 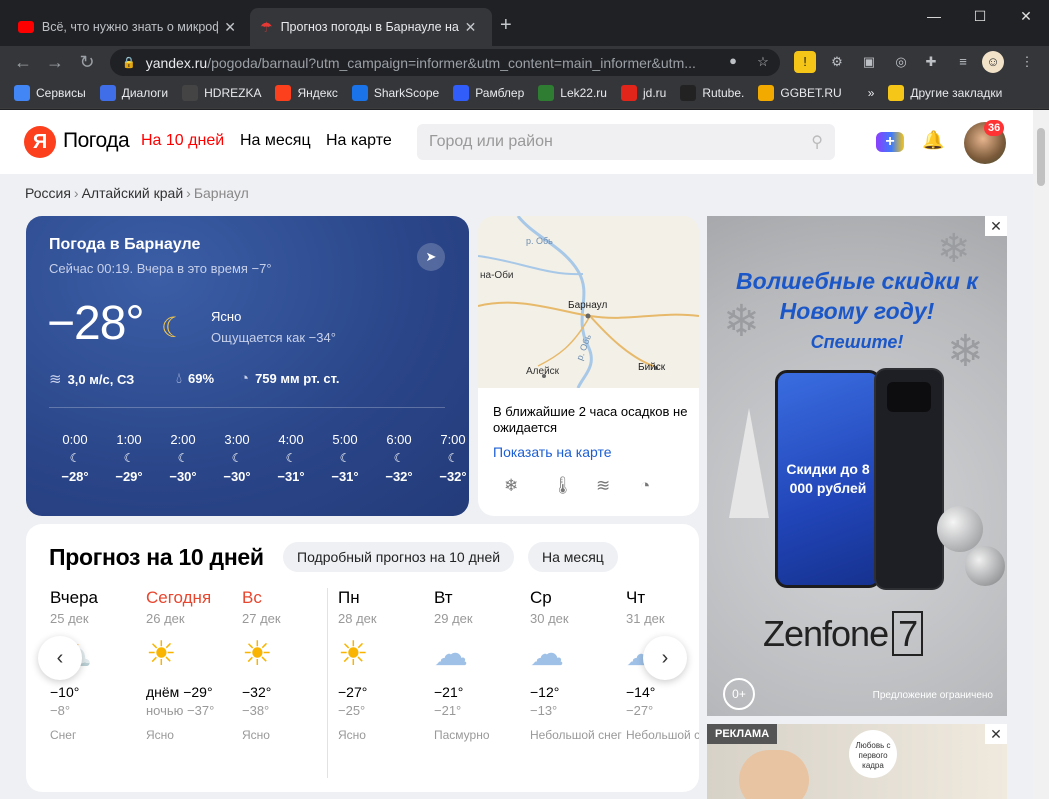 I want to click on extension-icon: !, so click(x=805, y=62).